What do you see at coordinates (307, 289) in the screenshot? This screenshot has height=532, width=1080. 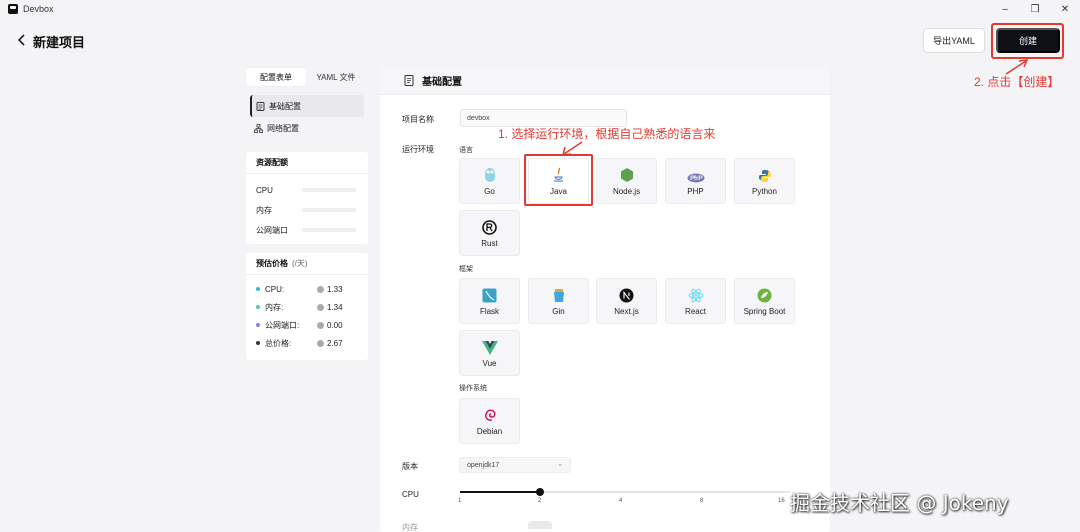 I see `price-row-cpu: CPU: 1.33` at bounding box center [307, 289].